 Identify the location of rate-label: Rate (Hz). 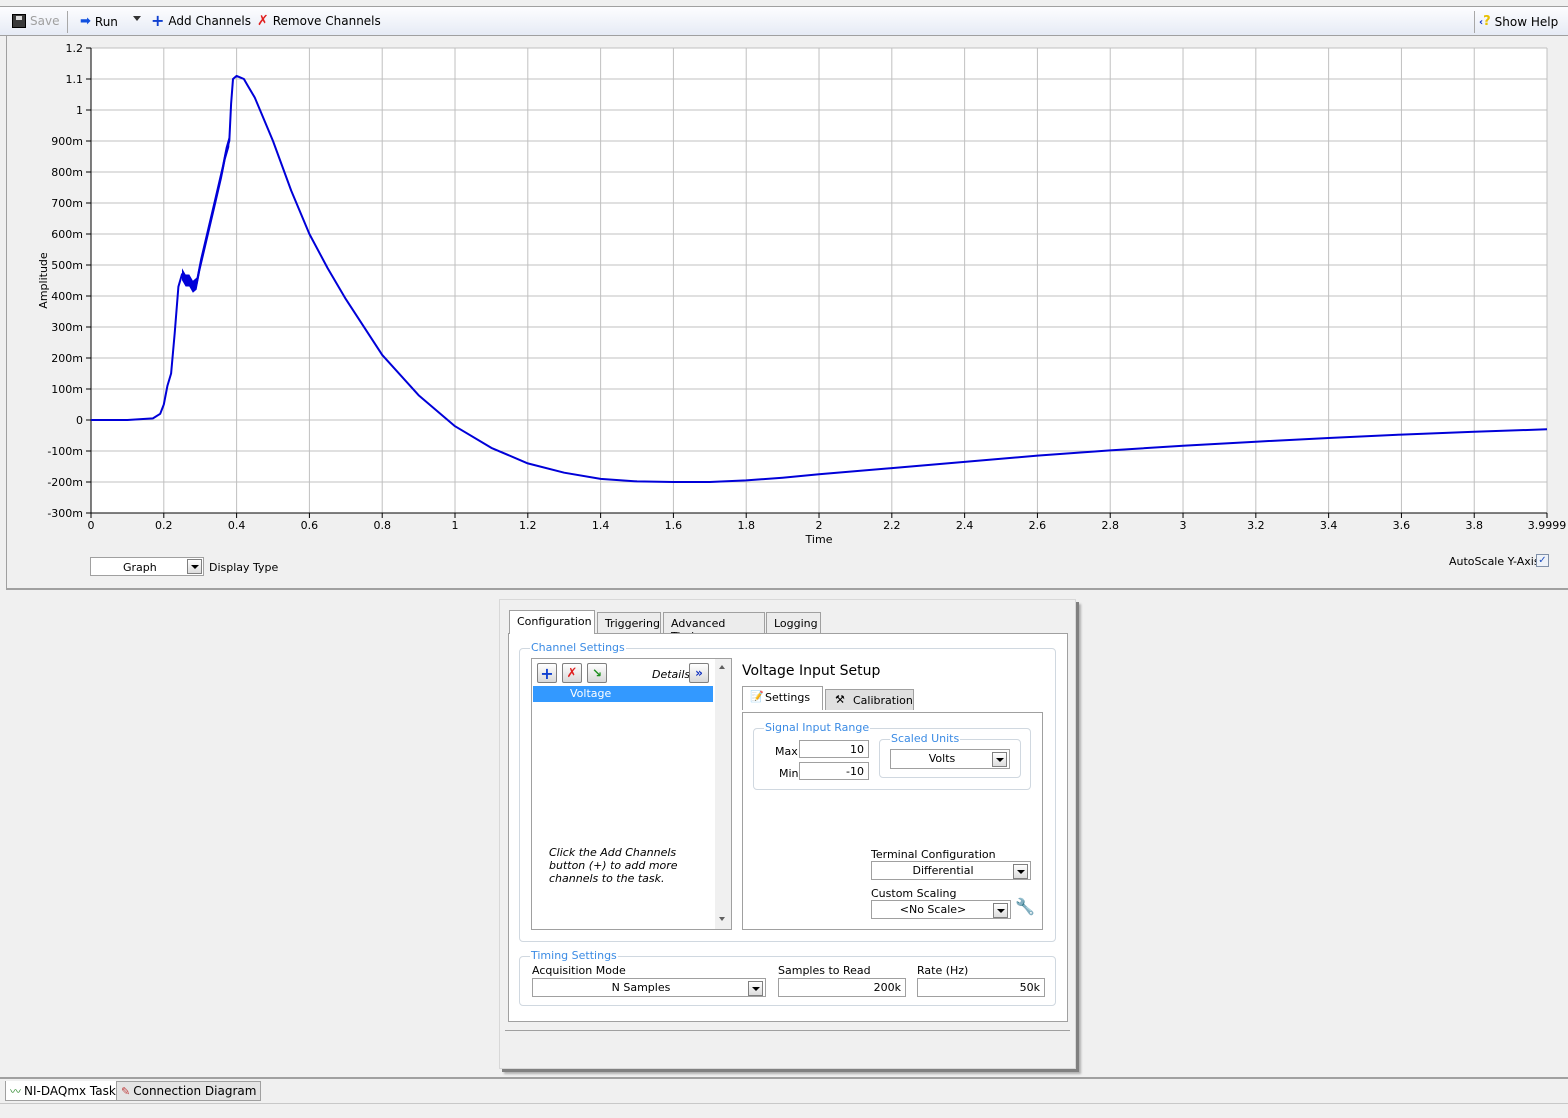
(943, 970).